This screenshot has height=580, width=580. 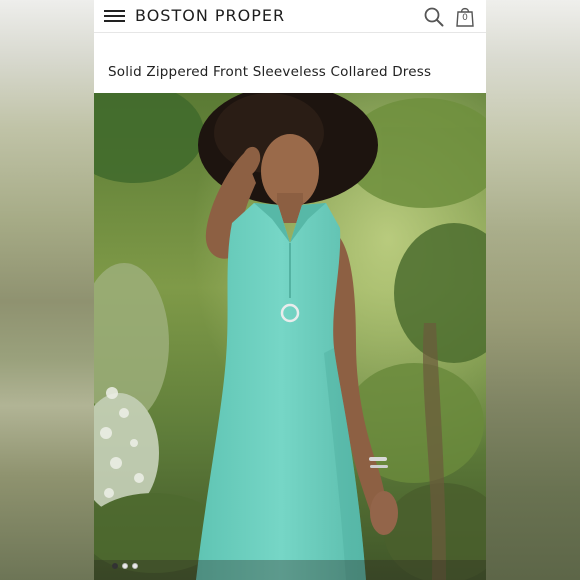 I want to click on top-navigation-bar: BOSTON PROPER 0, so click(x=290, y=16).